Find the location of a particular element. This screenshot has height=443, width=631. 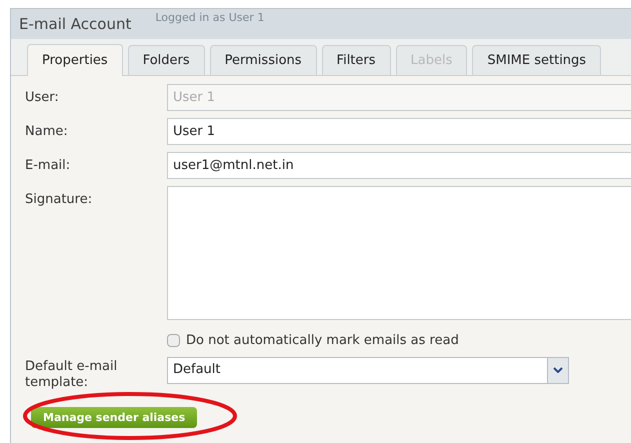

login-status: Logged in as User 1 is located at coordinates (209, 18).